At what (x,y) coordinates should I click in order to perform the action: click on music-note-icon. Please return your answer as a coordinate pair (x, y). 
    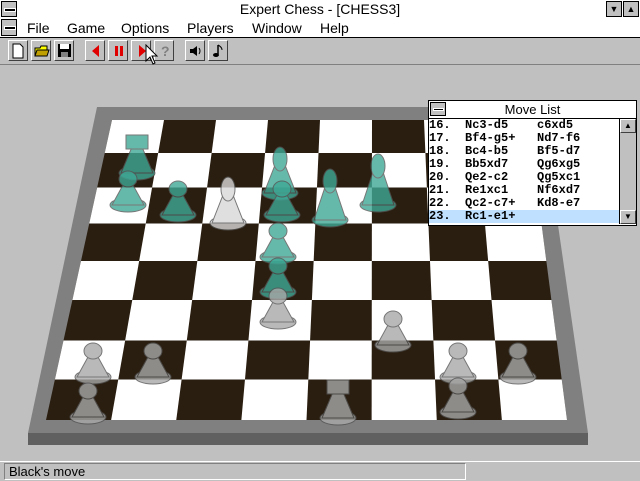
    Looking at the image, I should click on (218, 50).